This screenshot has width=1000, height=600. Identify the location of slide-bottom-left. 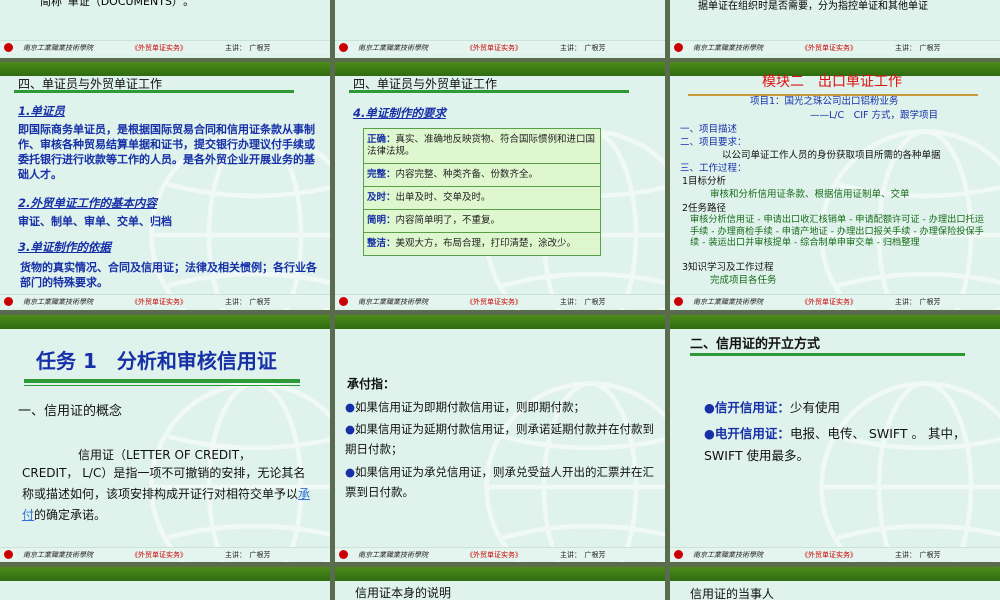
(165, 583).